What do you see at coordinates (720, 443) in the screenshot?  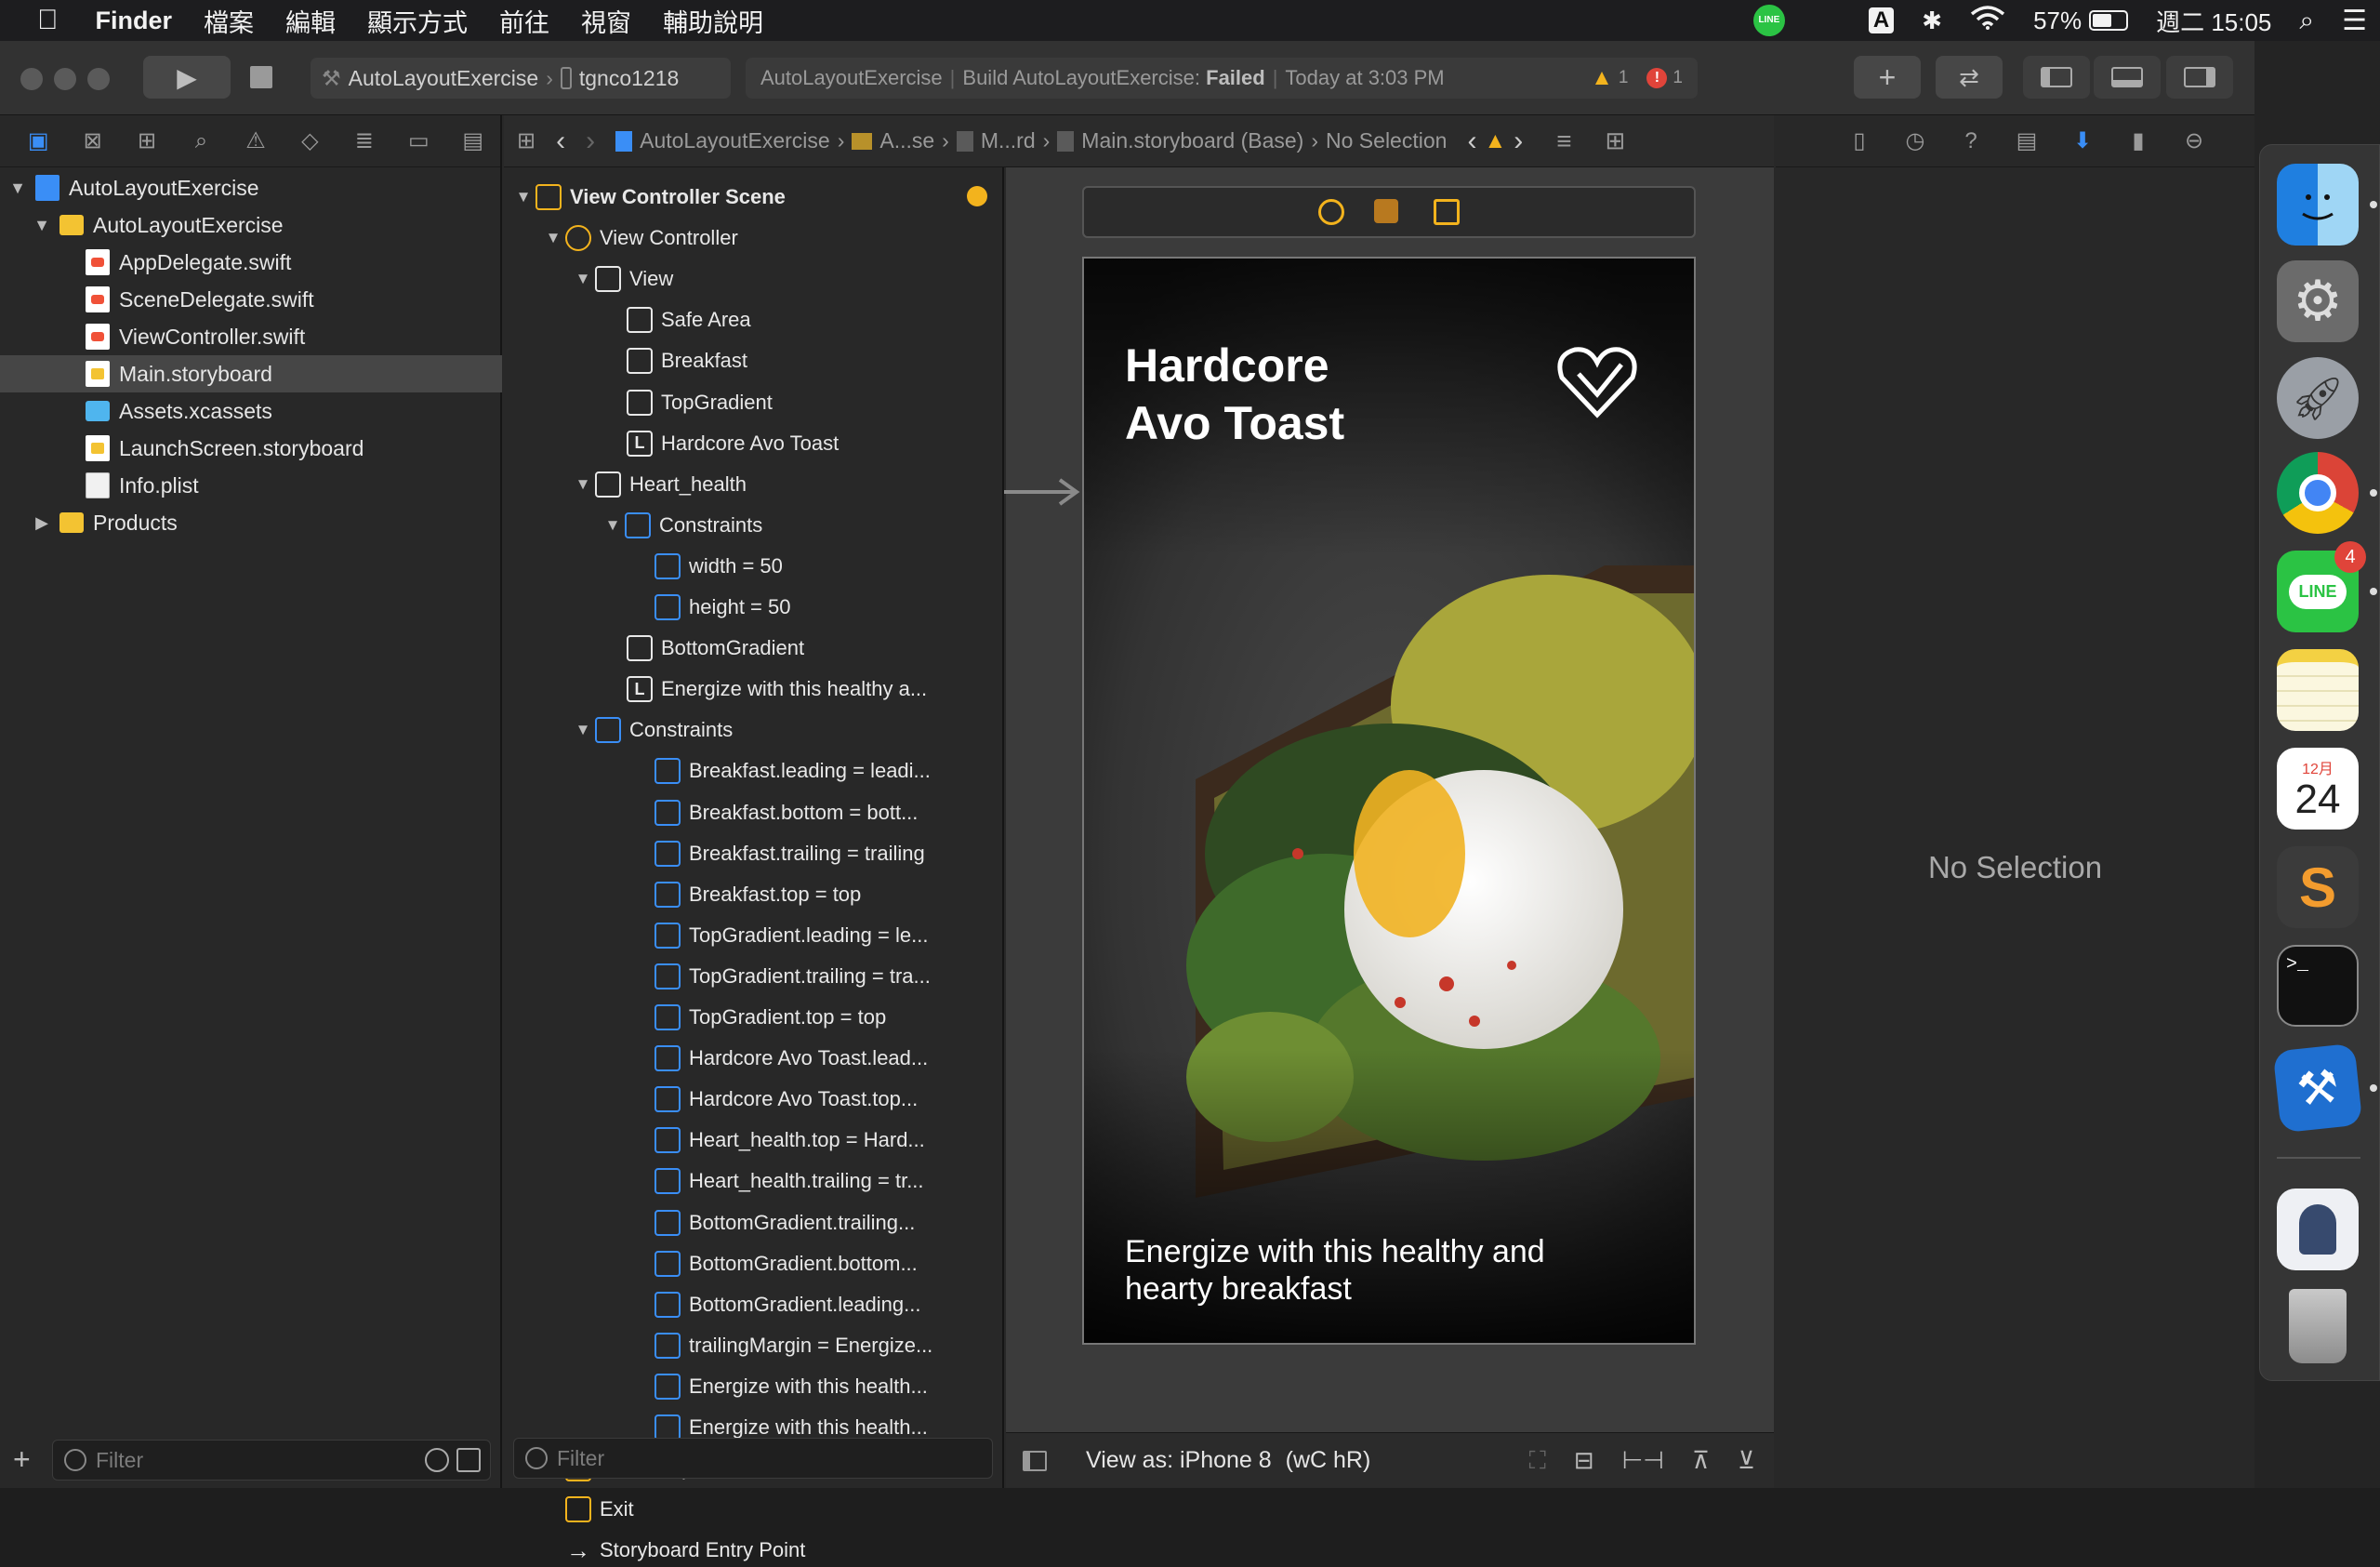 I see `outline-row: L Hardcore Avo Toast` at bounding box center [720, 443].